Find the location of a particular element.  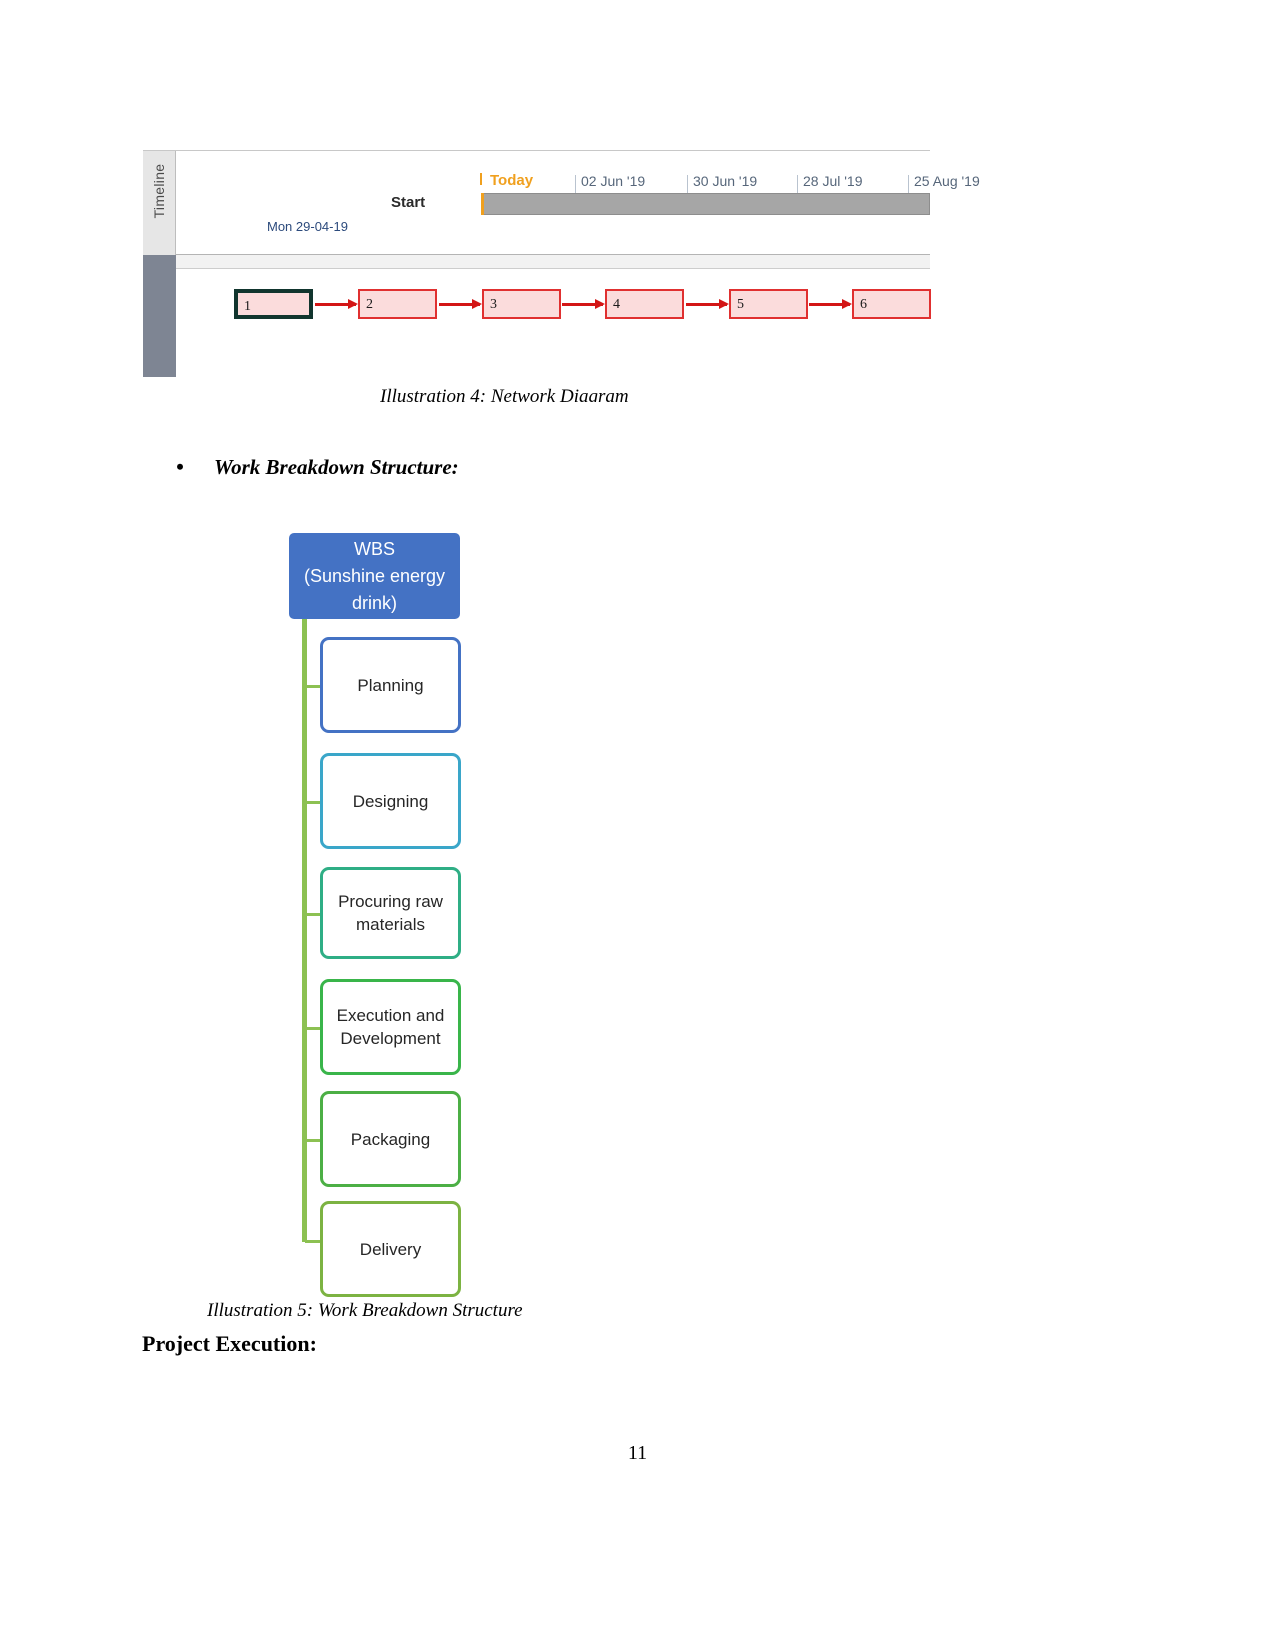

wbs-root-line3: drink) is located at coordinates (374, 603).